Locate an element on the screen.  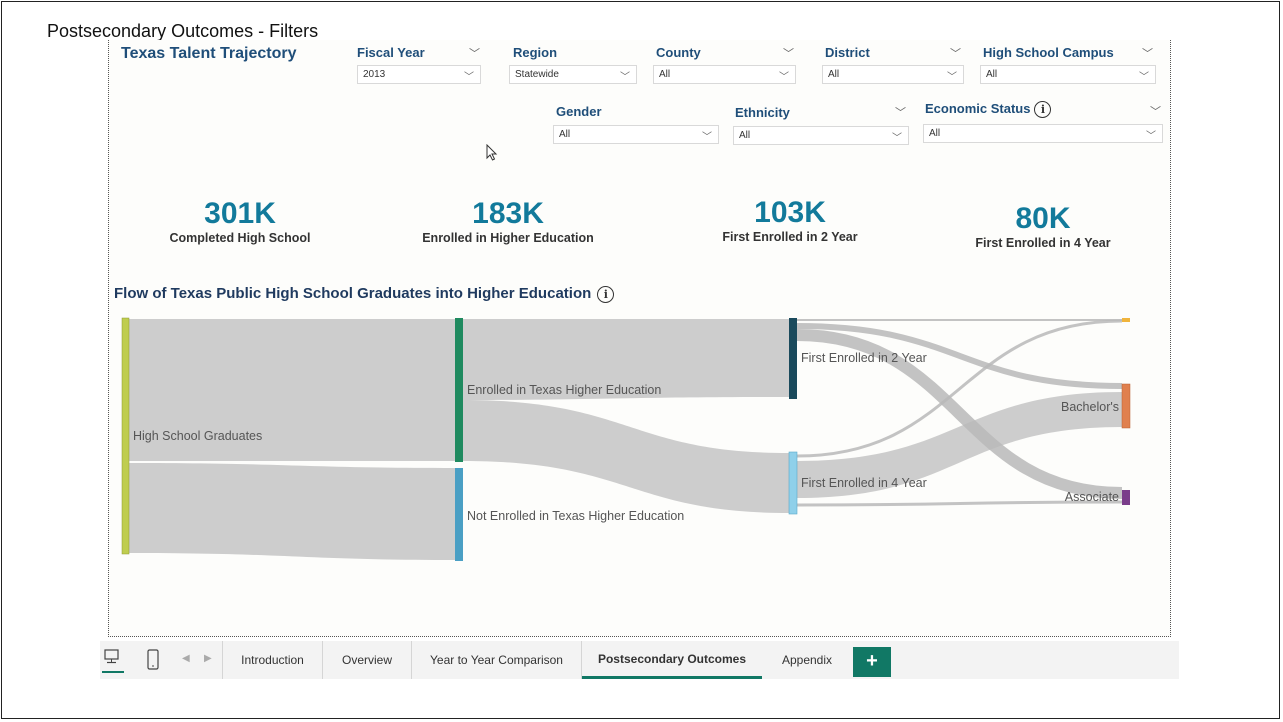
node-label-first-enrolled-4-year: First Enrolled in 4 Year is located at coordinates (864, 483).